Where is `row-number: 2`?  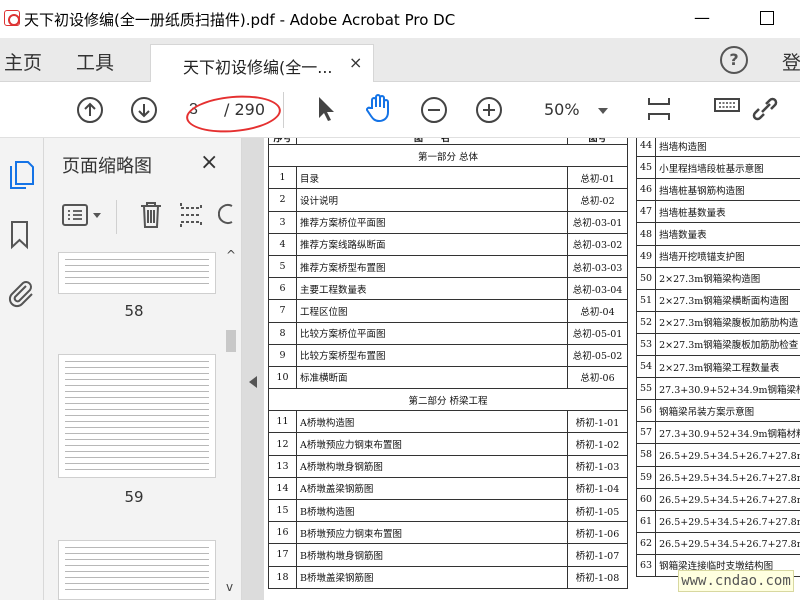 row-number: 2 is located at coordinates (282, 200).